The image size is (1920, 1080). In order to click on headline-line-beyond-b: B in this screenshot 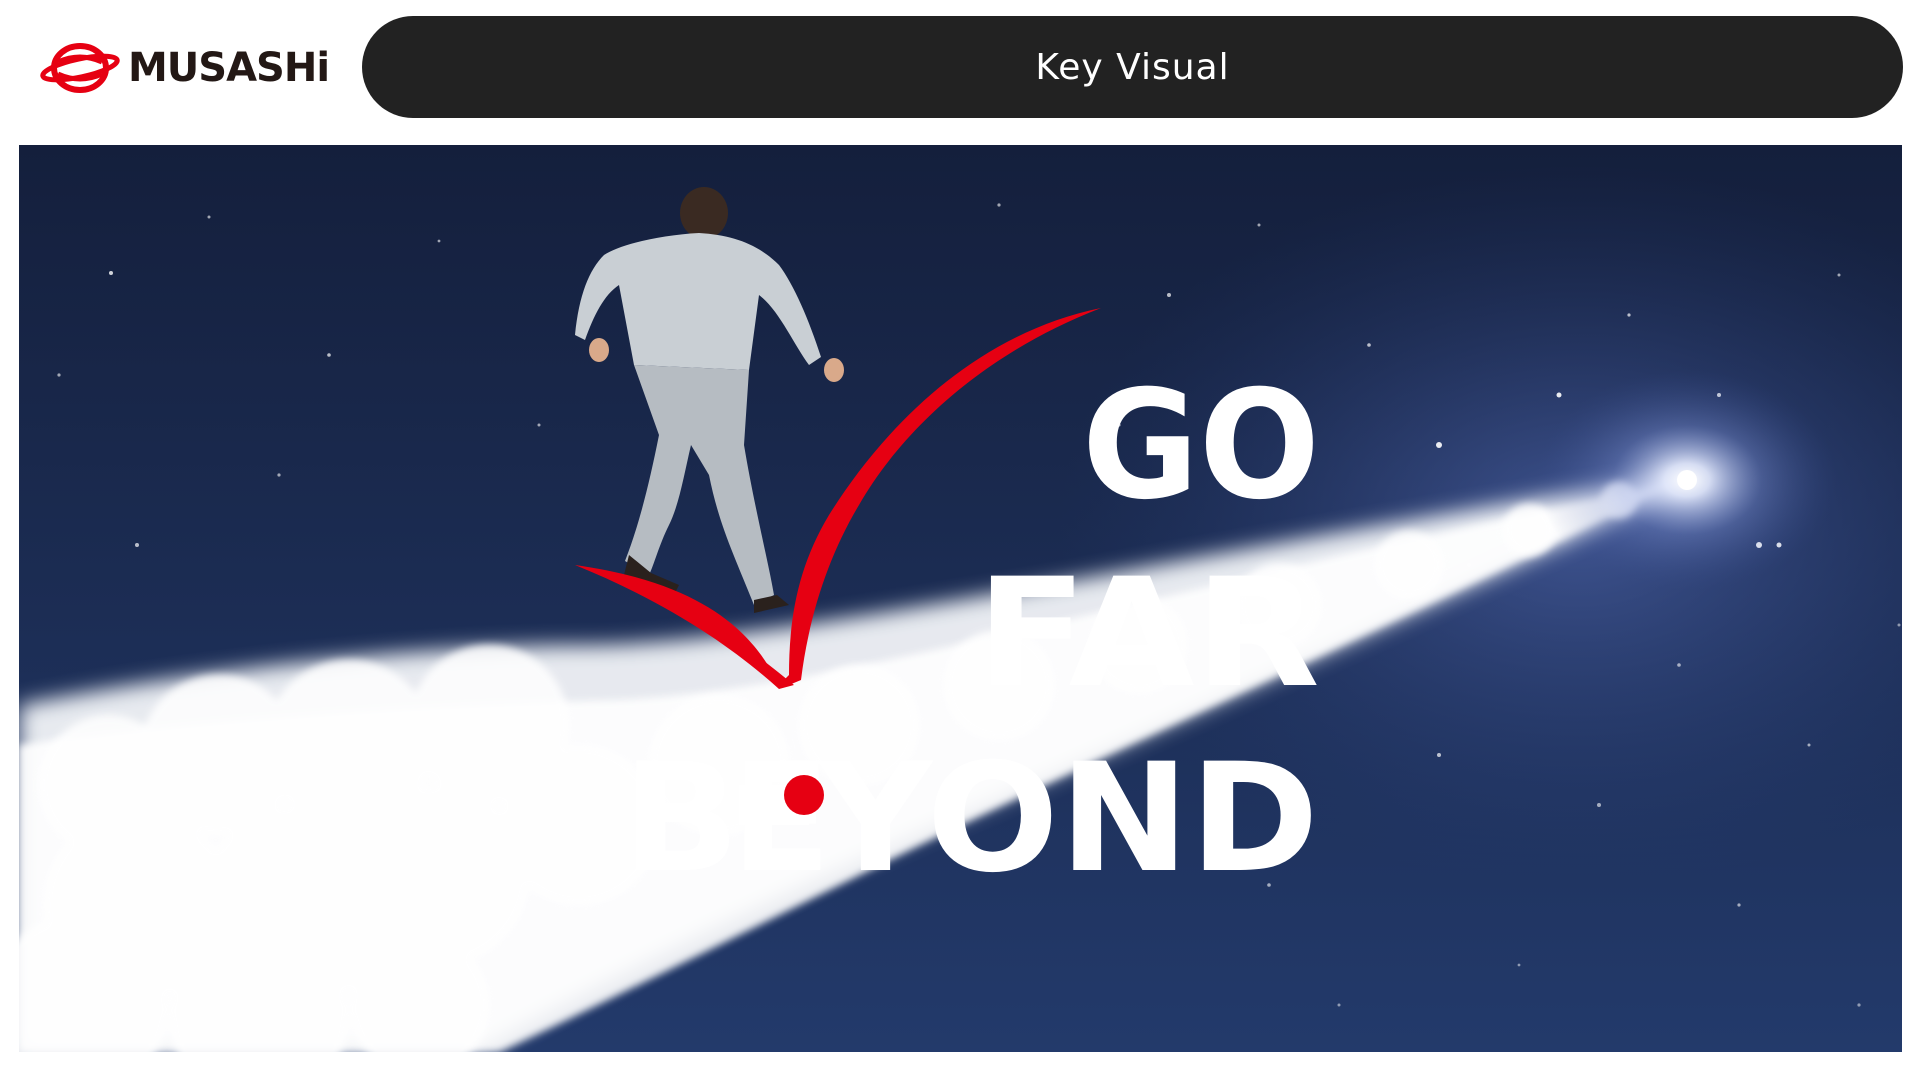, I will do `click(681, 819)`.